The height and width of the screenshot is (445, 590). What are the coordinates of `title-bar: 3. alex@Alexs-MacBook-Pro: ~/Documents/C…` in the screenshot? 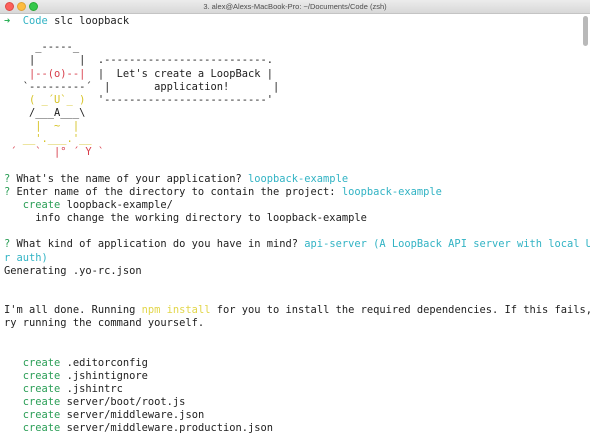 It's located at (295, 7).